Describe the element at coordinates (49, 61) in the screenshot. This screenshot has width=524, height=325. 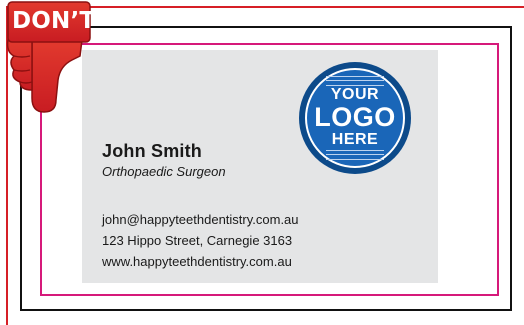
I see `dont-badge: DON’T` at that location.